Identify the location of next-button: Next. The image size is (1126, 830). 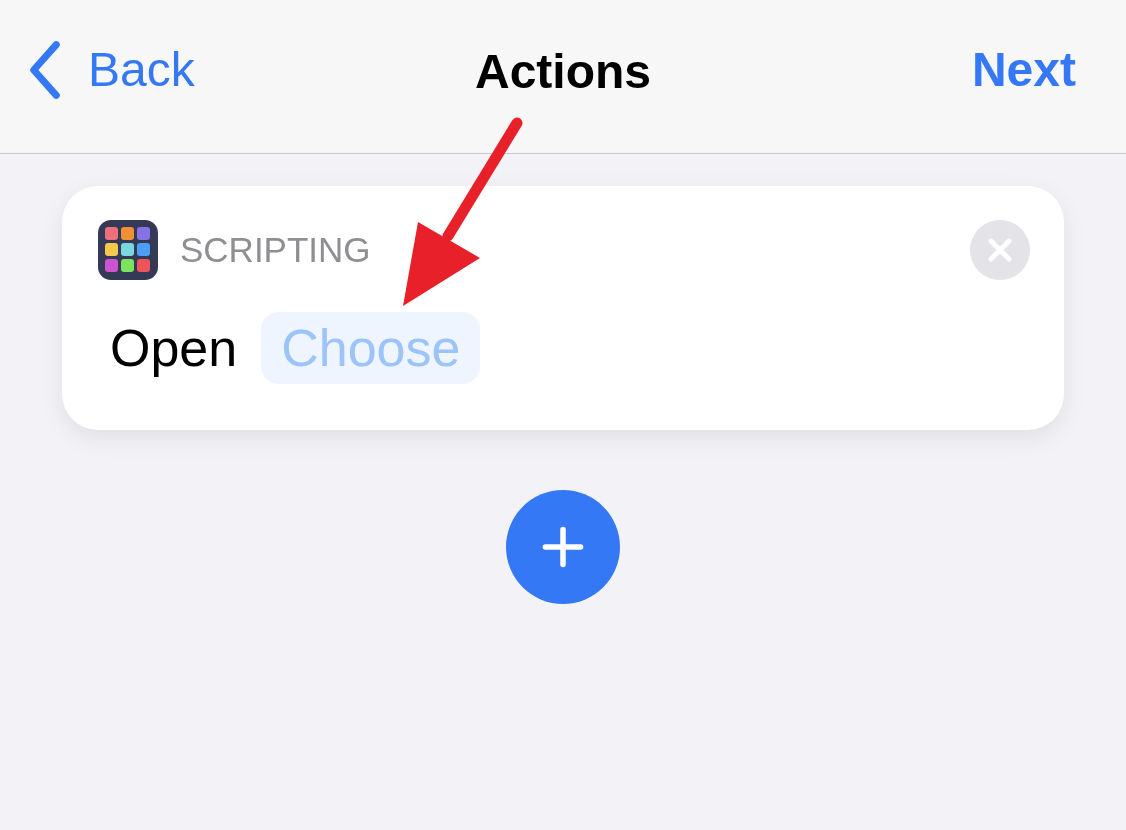
(1023, 69).